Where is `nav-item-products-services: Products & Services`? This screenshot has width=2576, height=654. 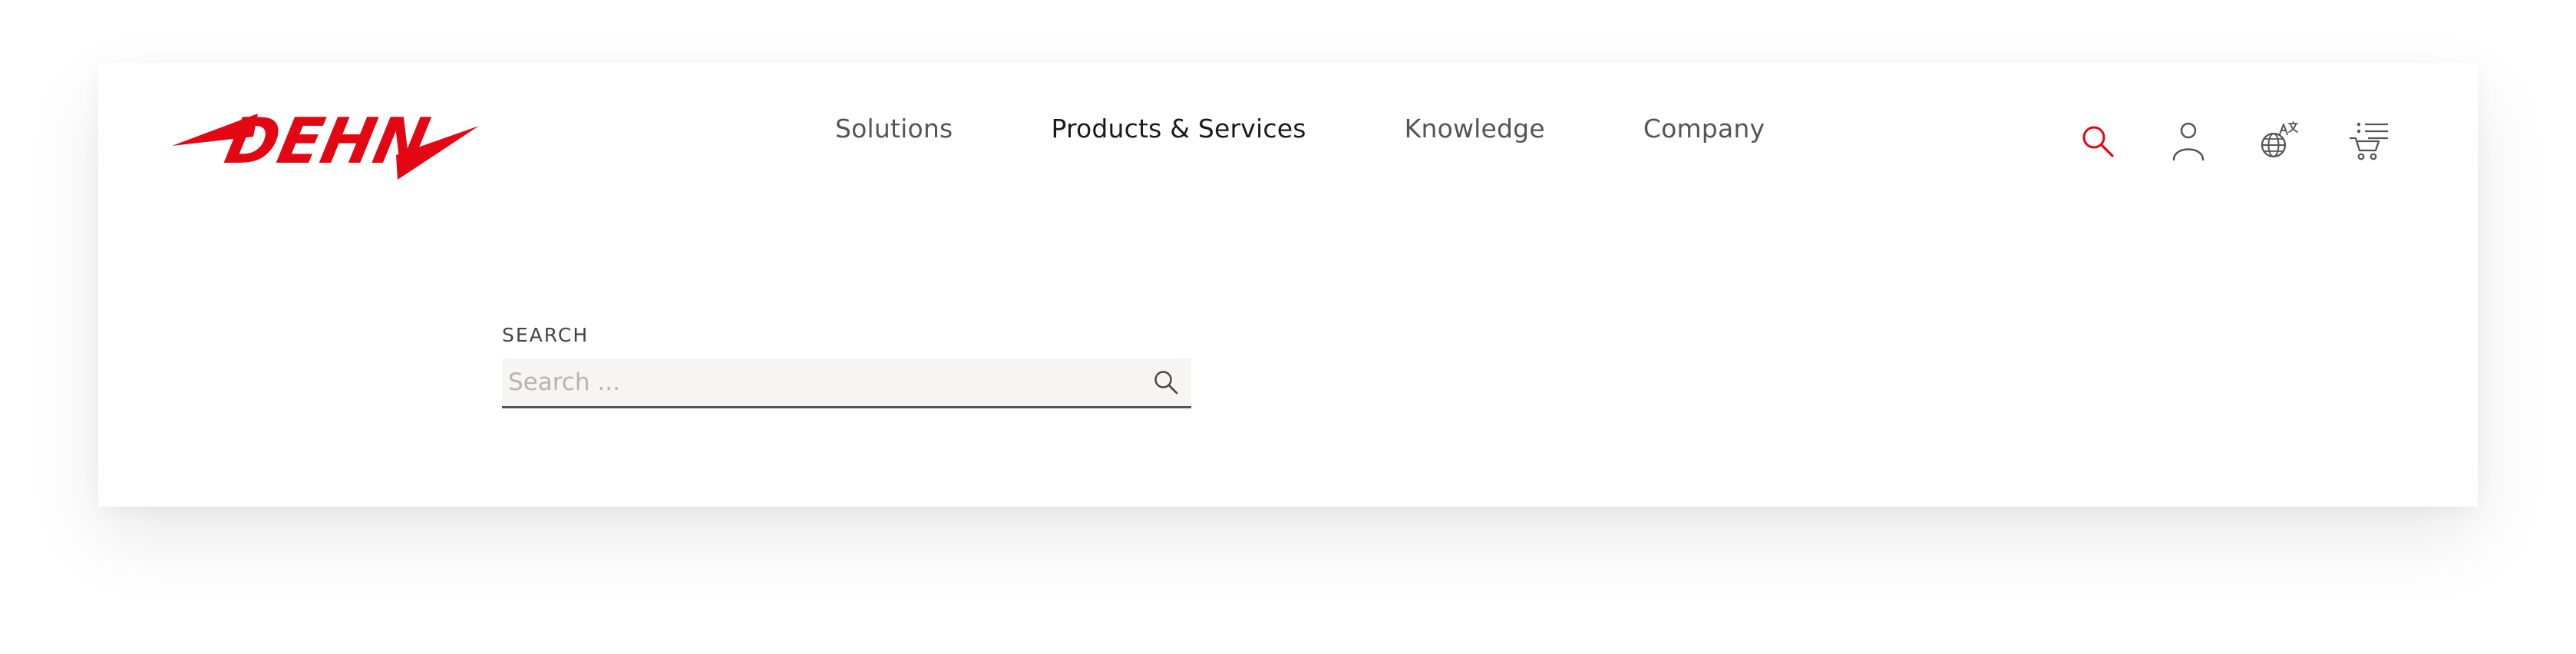
nav-item-products-services: Products & Services is located at coordinates (1178, 129).